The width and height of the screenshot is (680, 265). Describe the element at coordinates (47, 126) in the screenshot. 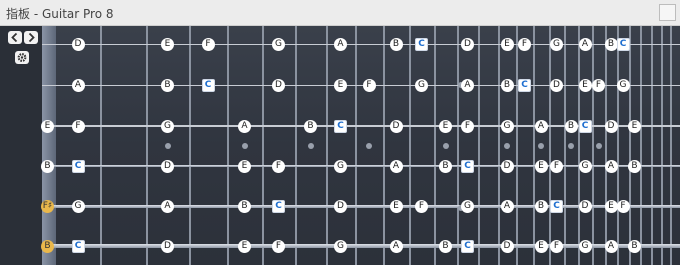

I see `open-string-note: E` at that location.